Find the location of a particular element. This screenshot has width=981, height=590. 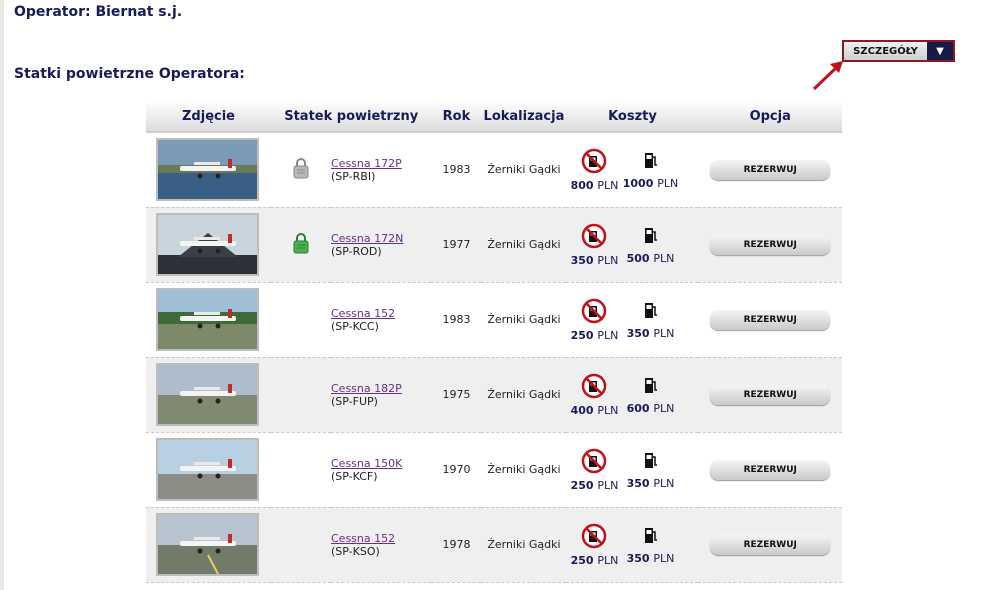

cost-wet: 600 PLN is located at coordinates (650, 395).